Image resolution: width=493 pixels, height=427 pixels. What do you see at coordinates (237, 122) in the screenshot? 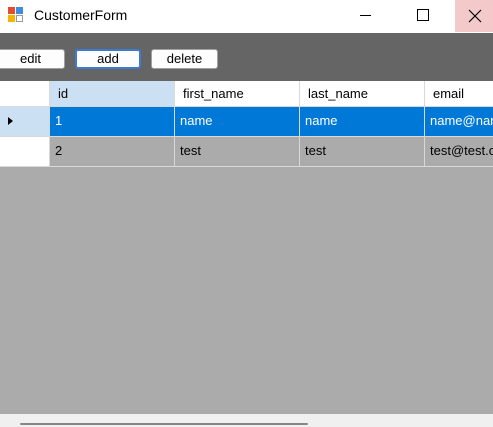
I see `cell-first-name: name` at bounding box center [237, 122].